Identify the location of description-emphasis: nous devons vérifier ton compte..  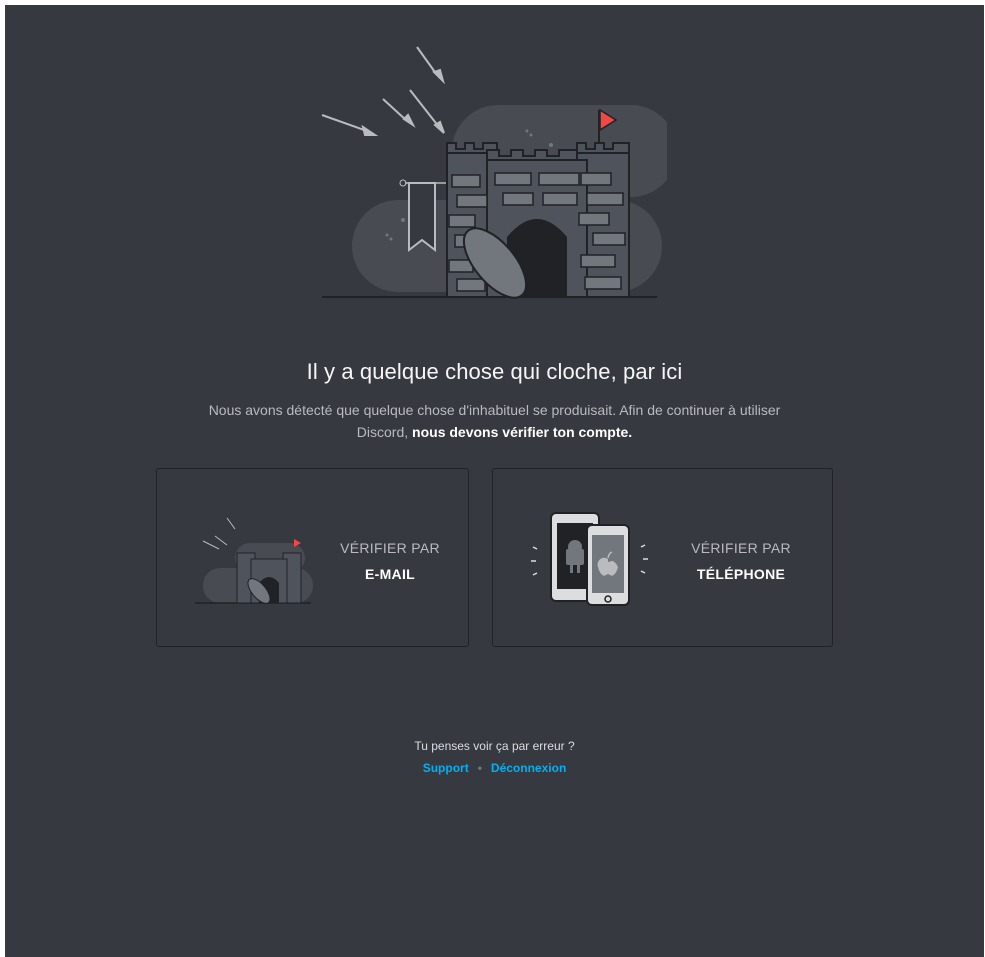
(522, 432).